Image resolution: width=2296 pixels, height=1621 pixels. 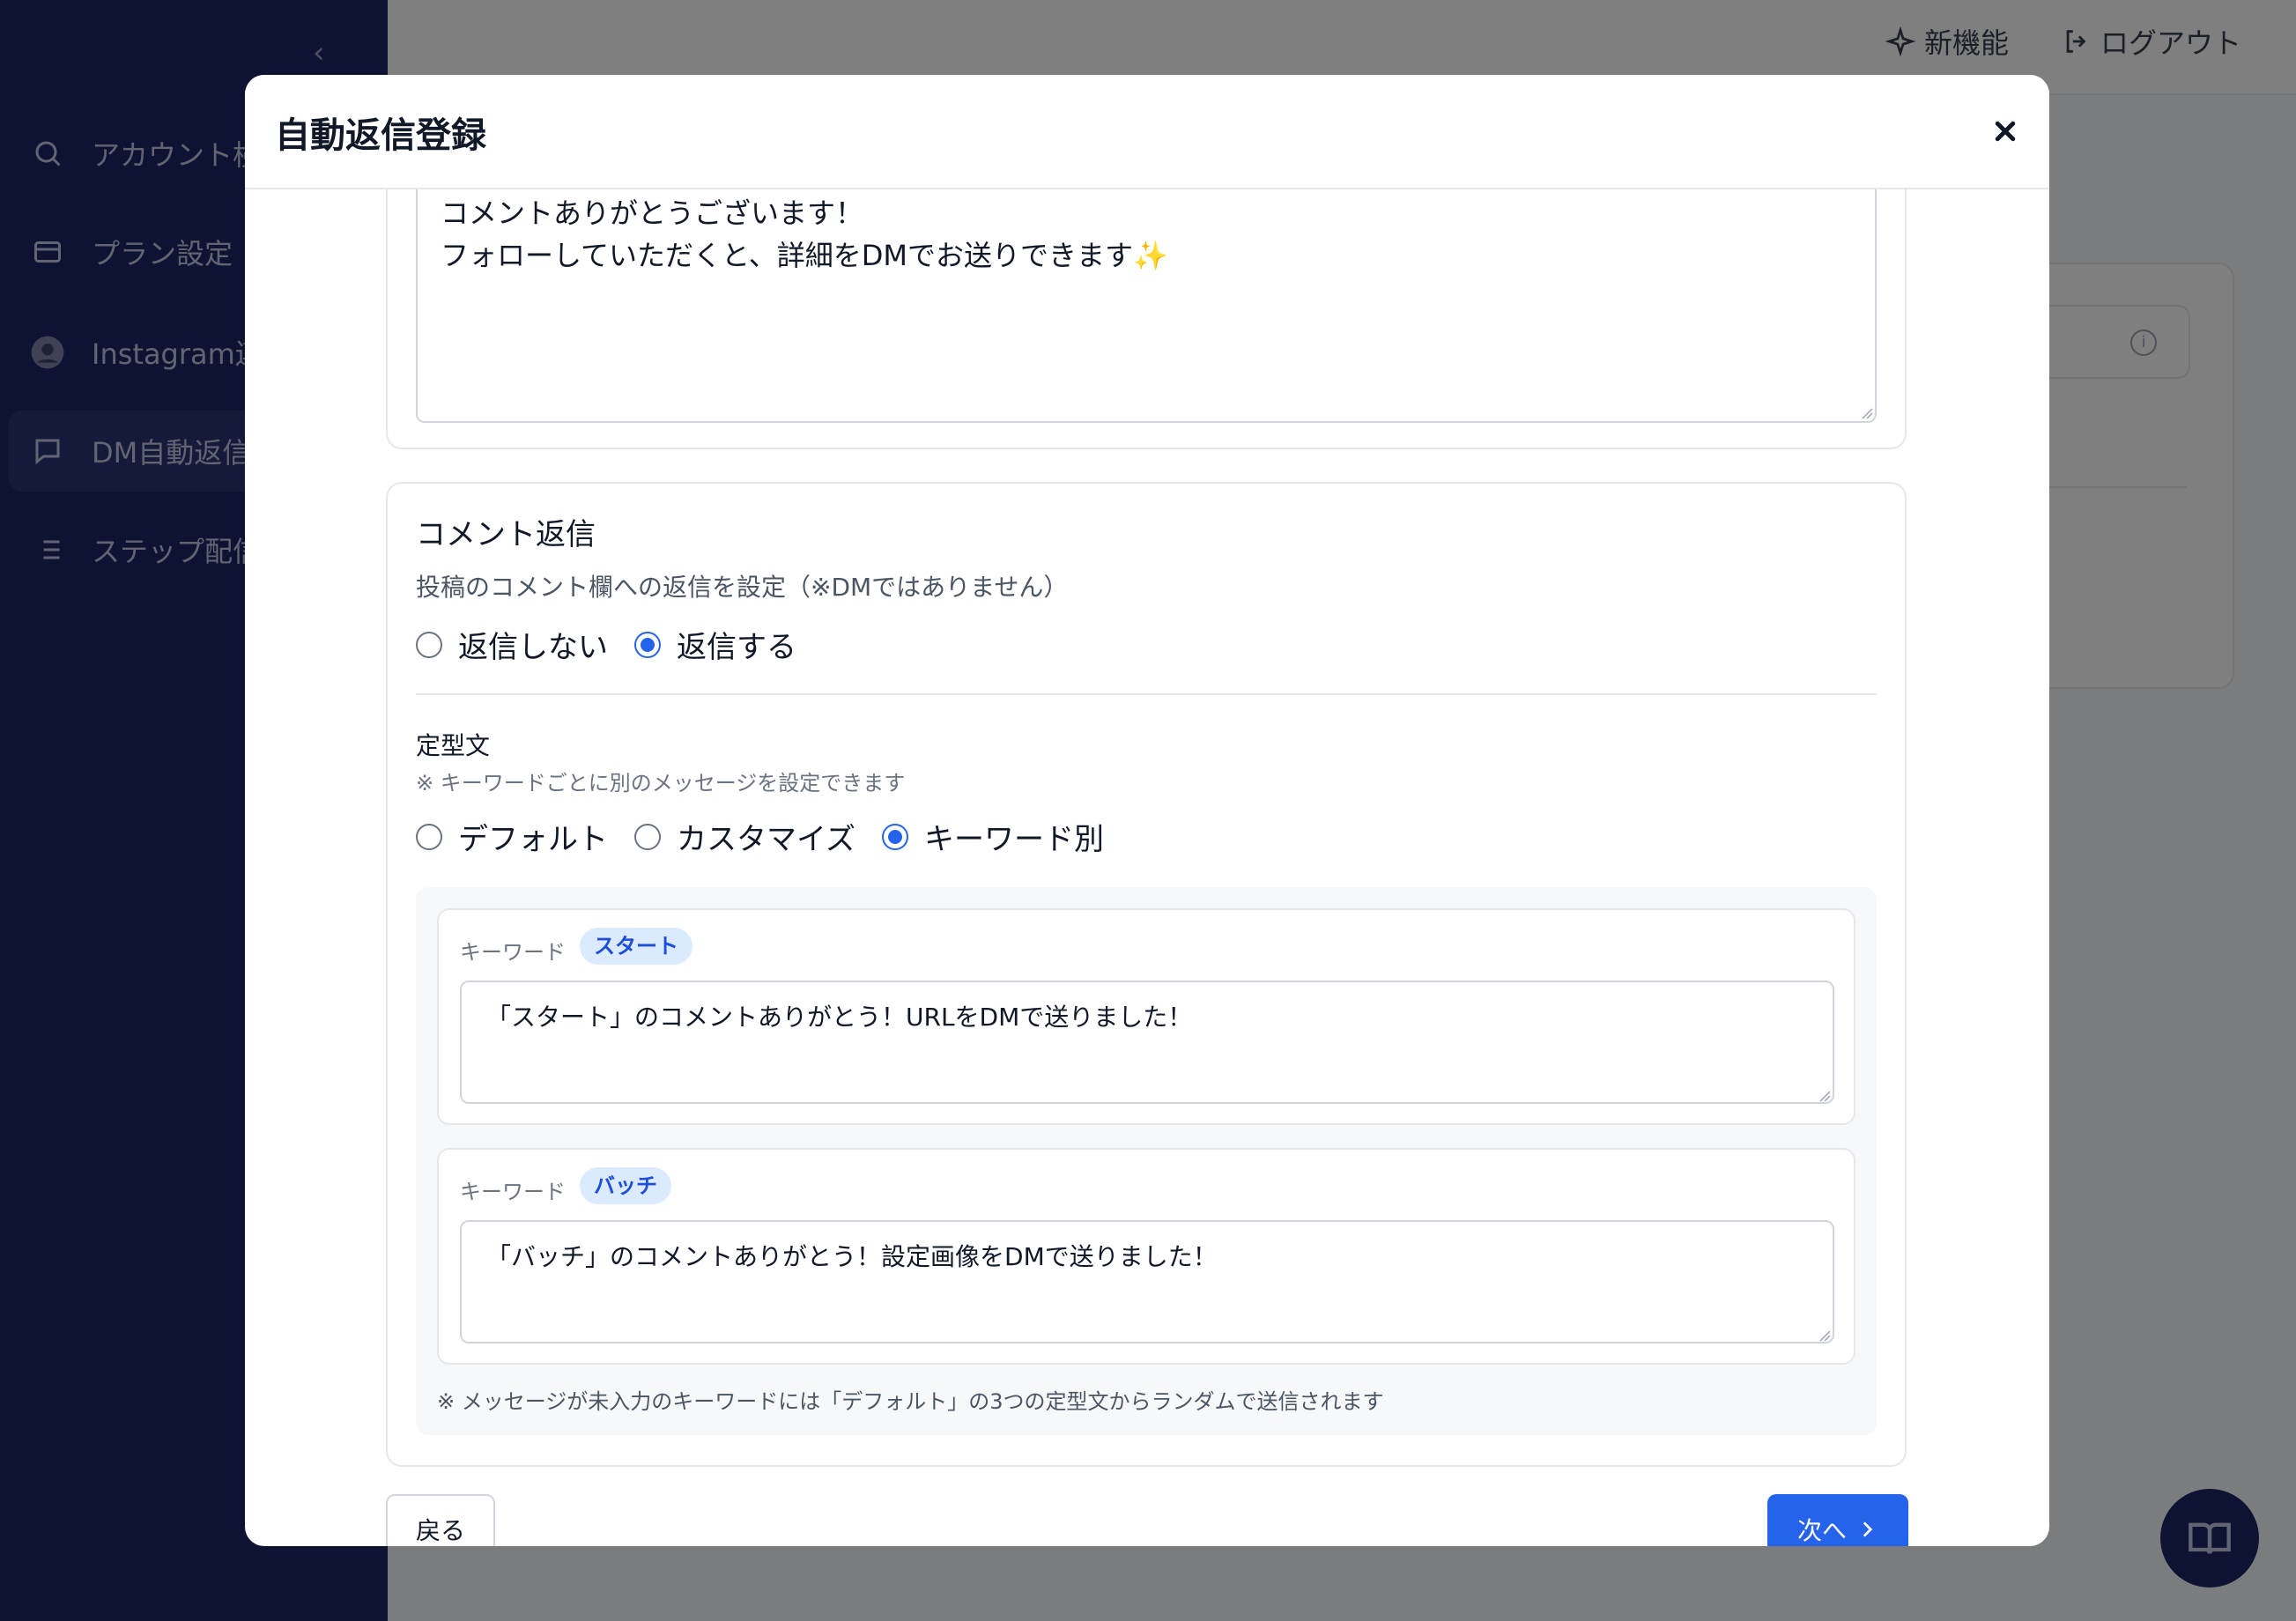 I want to click on next-button: 次へ, so click(x=1838, y=1520).